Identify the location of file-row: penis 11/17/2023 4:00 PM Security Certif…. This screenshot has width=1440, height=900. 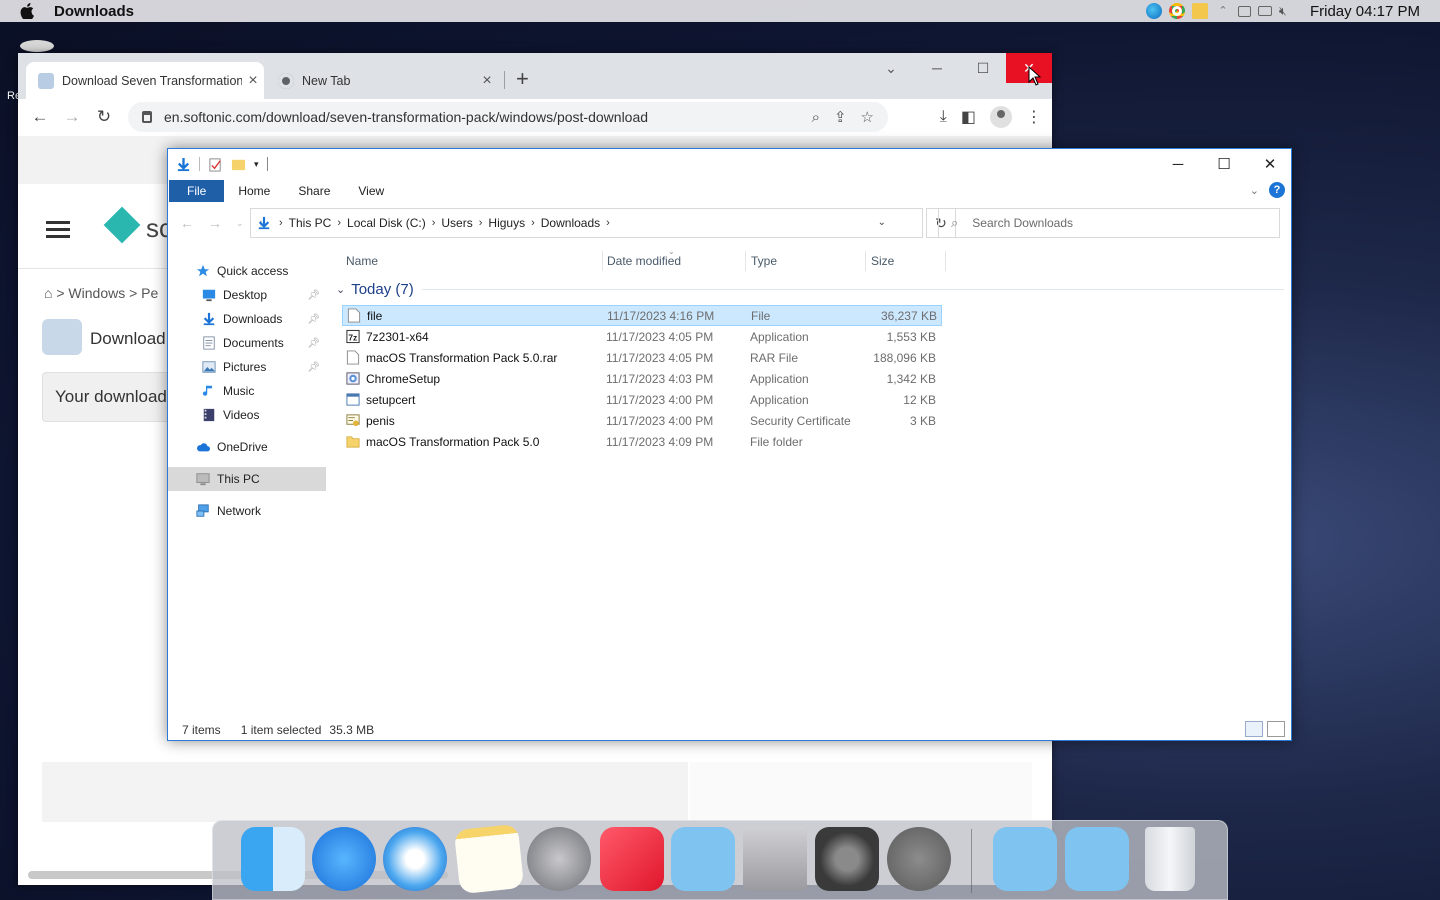
(642, 420).